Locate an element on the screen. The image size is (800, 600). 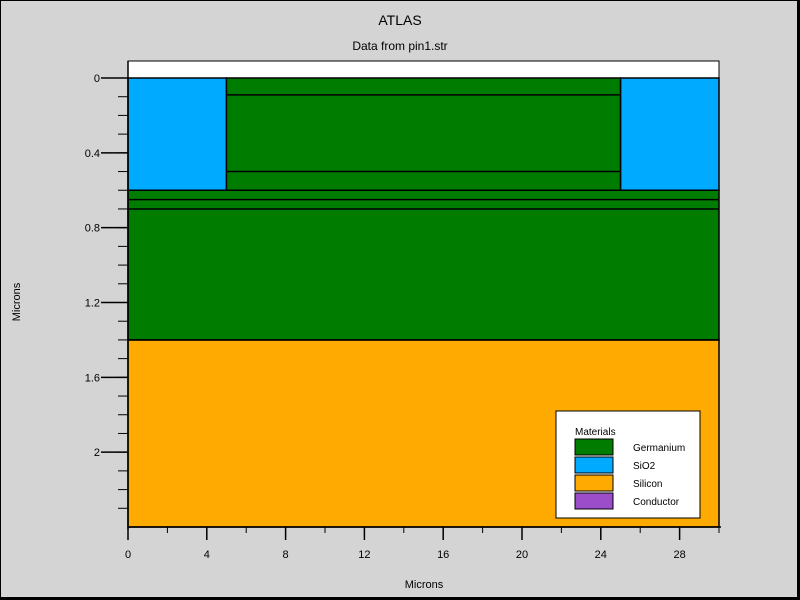
x-tick-label: 28 is located at coordinates (679, 555).